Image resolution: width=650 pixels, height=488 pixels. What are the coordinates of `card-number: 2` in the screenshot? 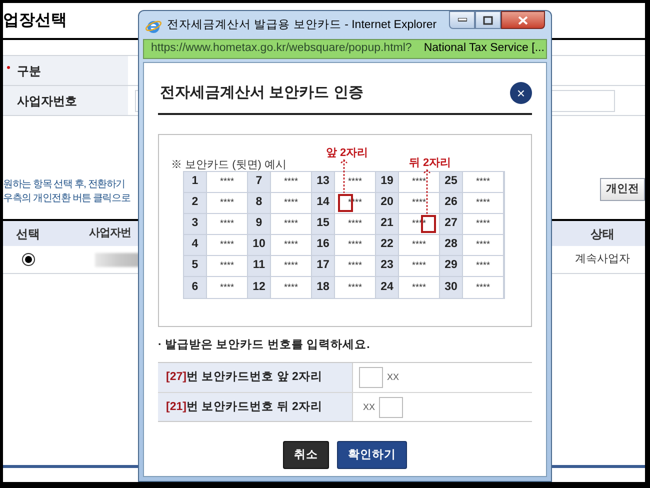 It's located at (195, 203).